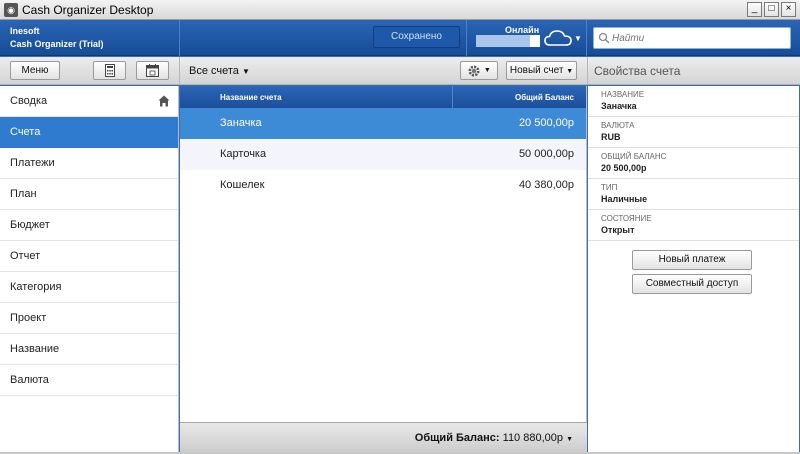 This screenshot has height=454, width=800. Describe the element at coordinates (25, 256) in the screenshot. I see `sidebar-item-label: Отчет` at that location.